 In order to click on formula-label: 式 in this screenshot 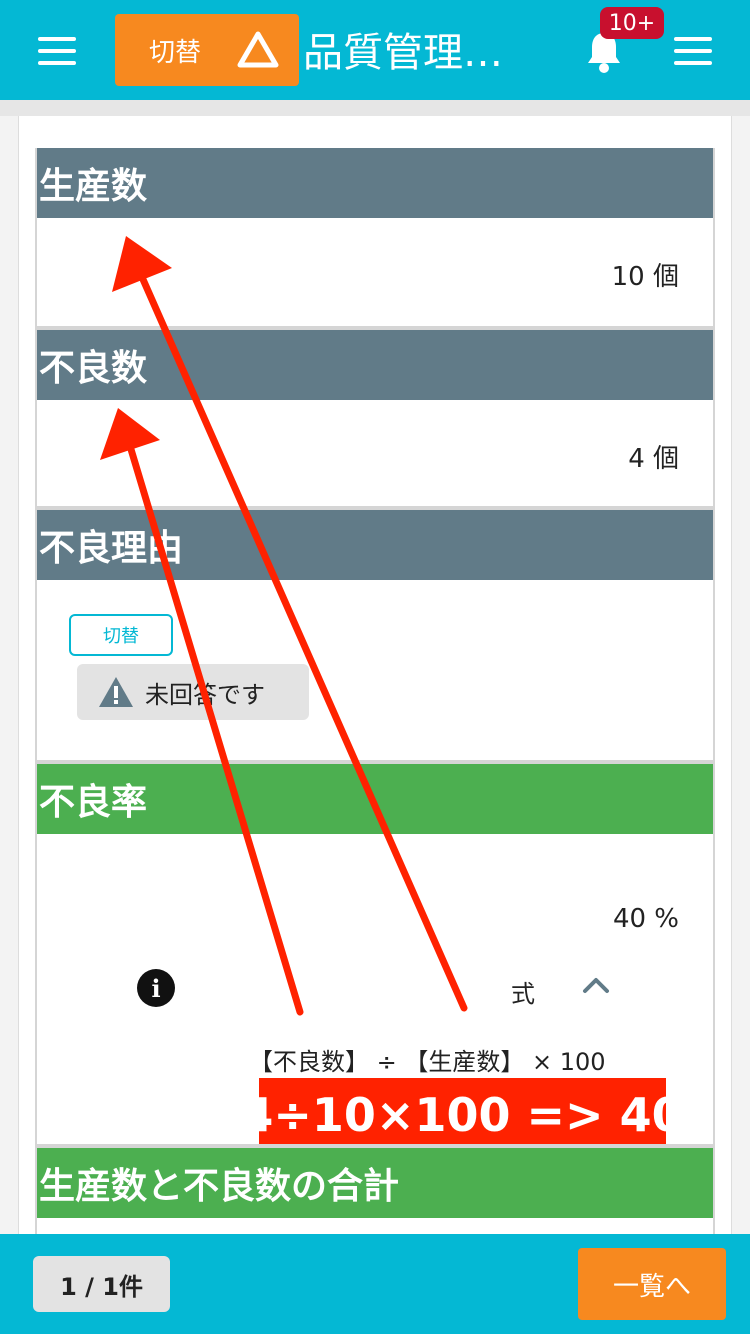, I will do `click(523, 994)`.